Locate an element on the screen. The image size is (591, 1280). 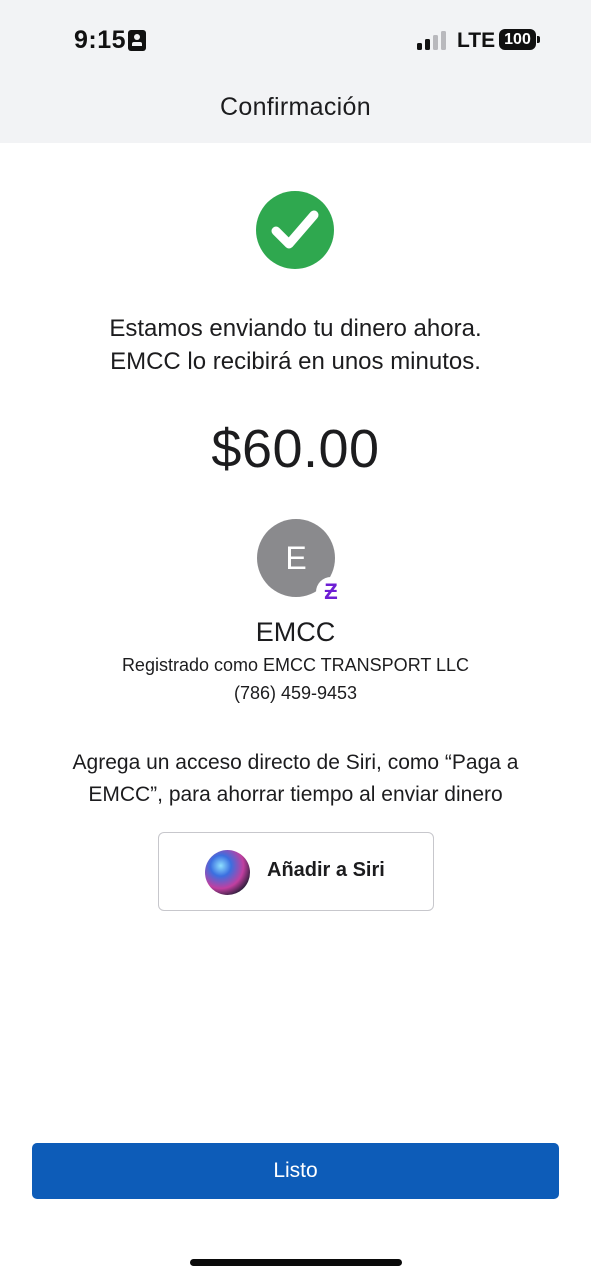
add-to-siri-button: Añadir a Siri is located at coordinates (296, 871).